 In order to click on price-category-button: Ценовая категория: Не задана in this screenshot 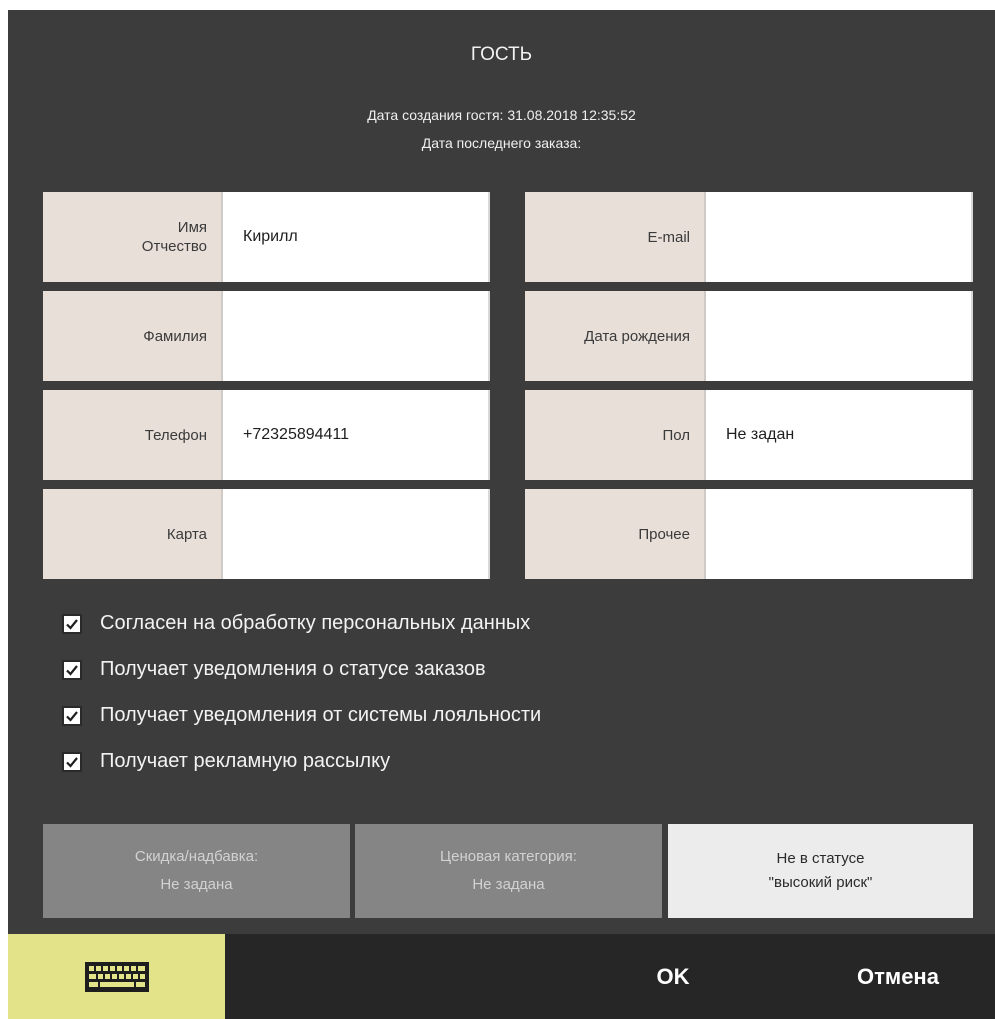, I will do `click(508, 871)`.